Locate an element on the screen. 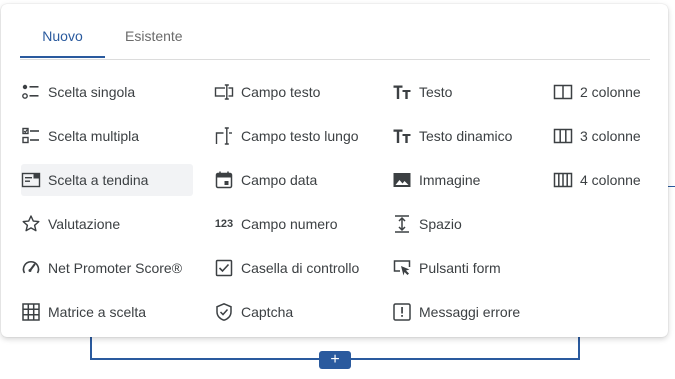  item-testo: Testo is located at coordinates (472, 92).